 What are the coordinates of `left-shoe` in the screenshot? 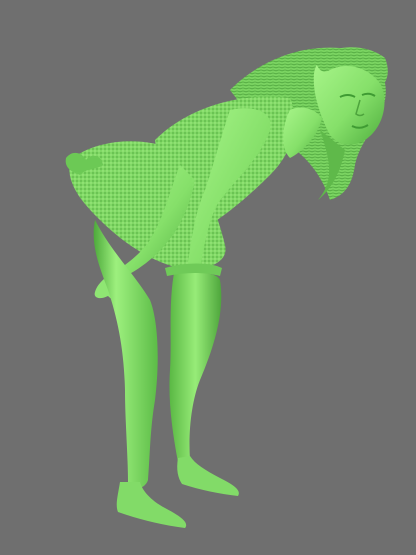 It's located at (151, 505).